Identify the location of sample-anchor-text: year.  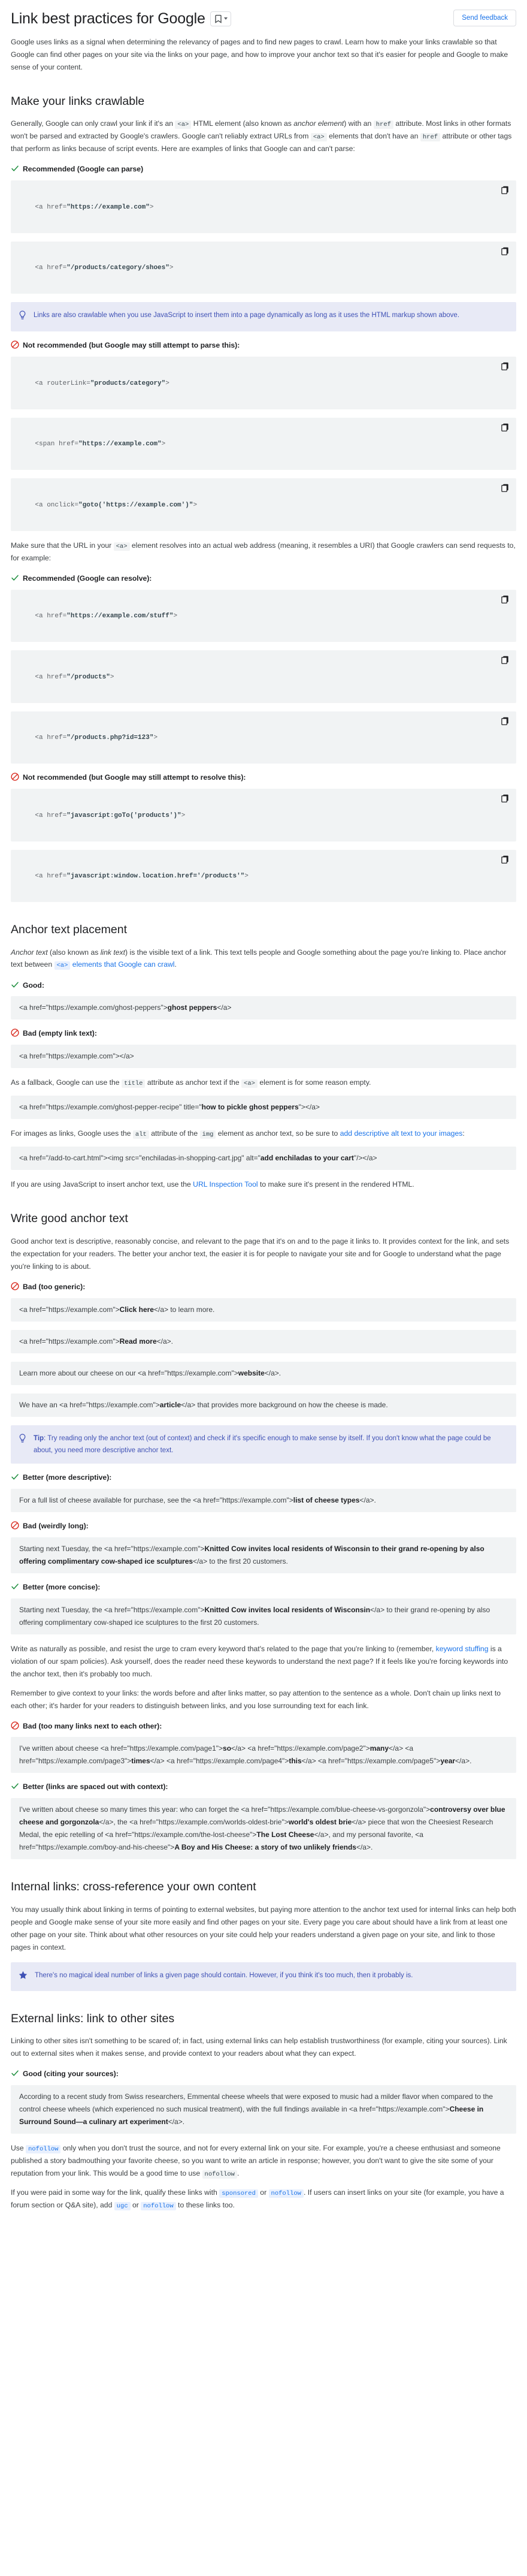
(448, 1761).